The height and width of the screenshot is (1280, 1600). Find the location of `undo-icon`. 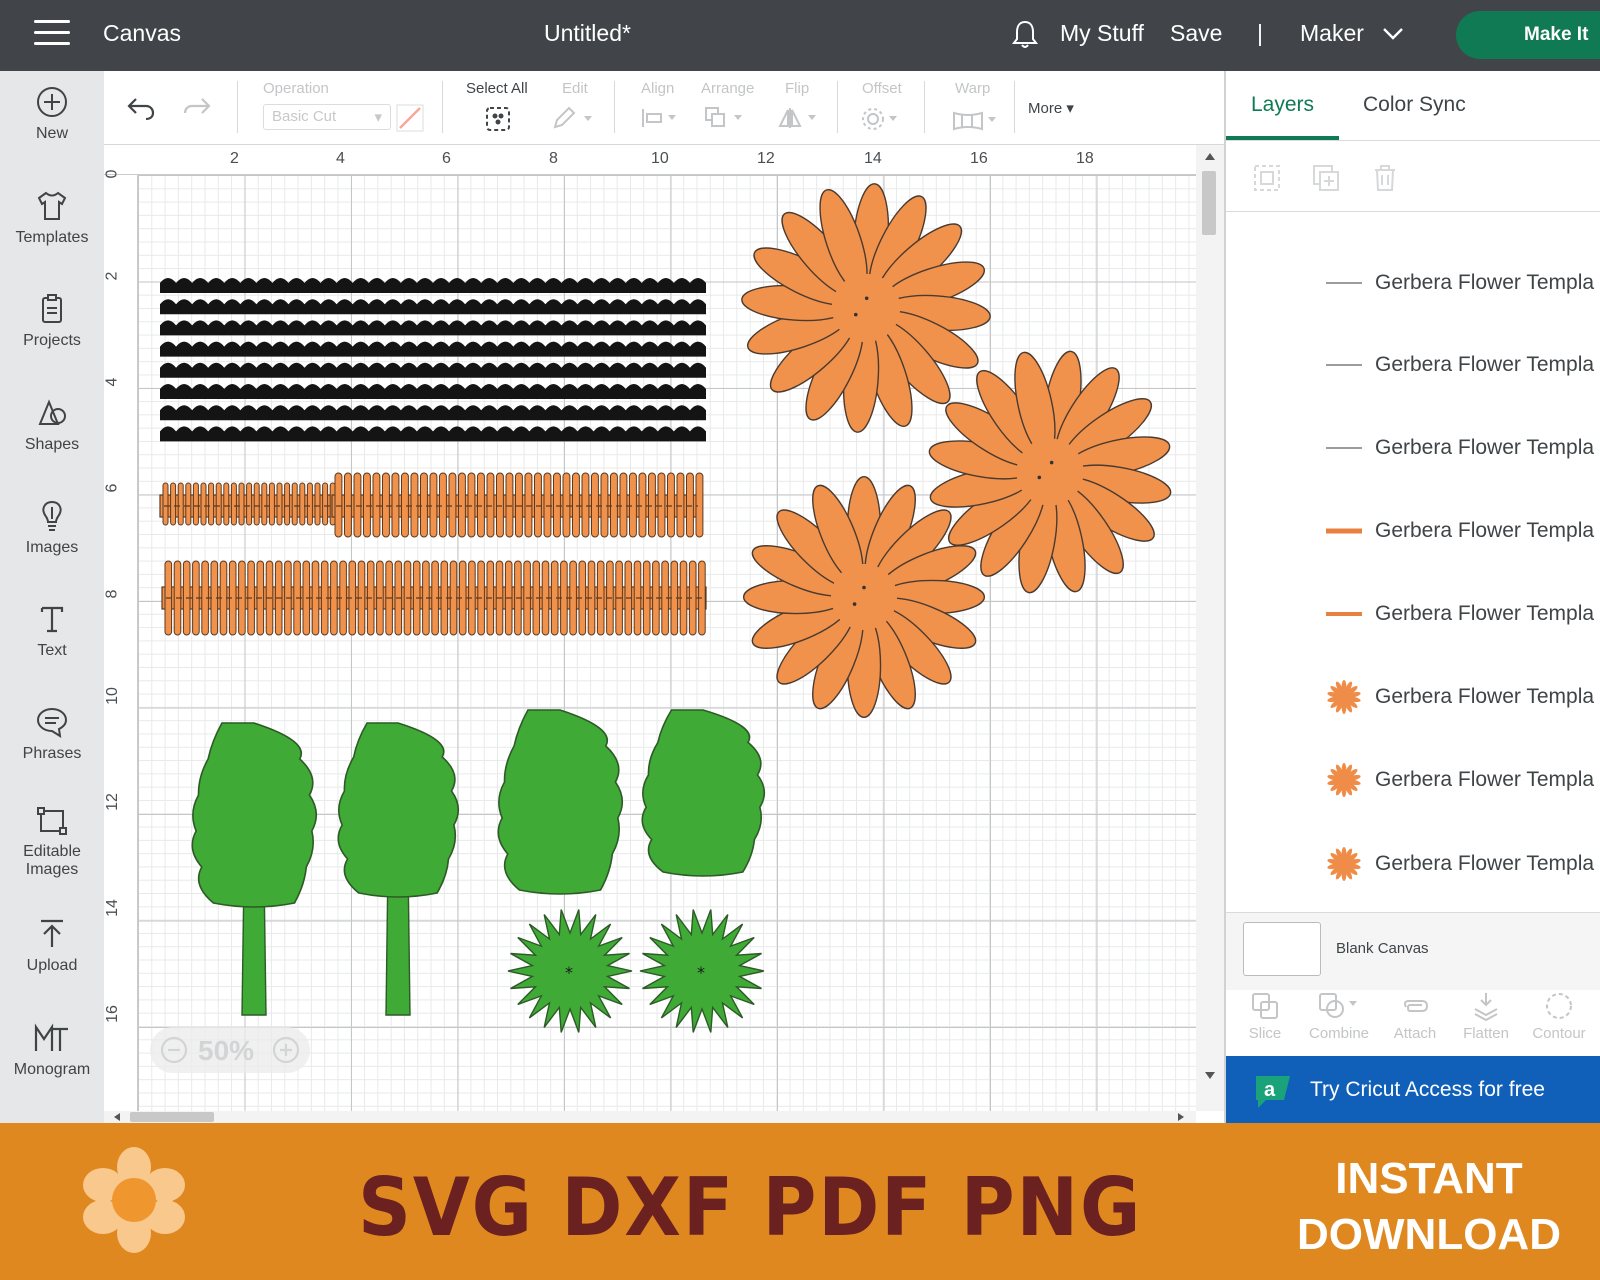

undo-icon is located at coordinates (141, 108).